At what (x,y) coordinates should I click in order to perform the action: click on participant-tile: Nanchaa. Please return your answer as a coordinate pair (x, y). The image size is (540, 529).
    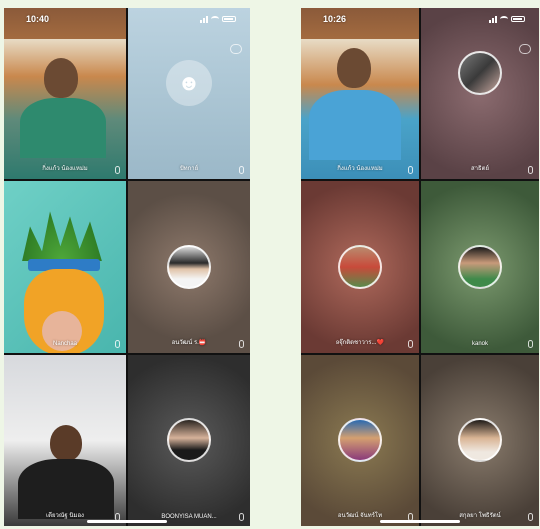
    Looking at the image, I should click on (65, 267).